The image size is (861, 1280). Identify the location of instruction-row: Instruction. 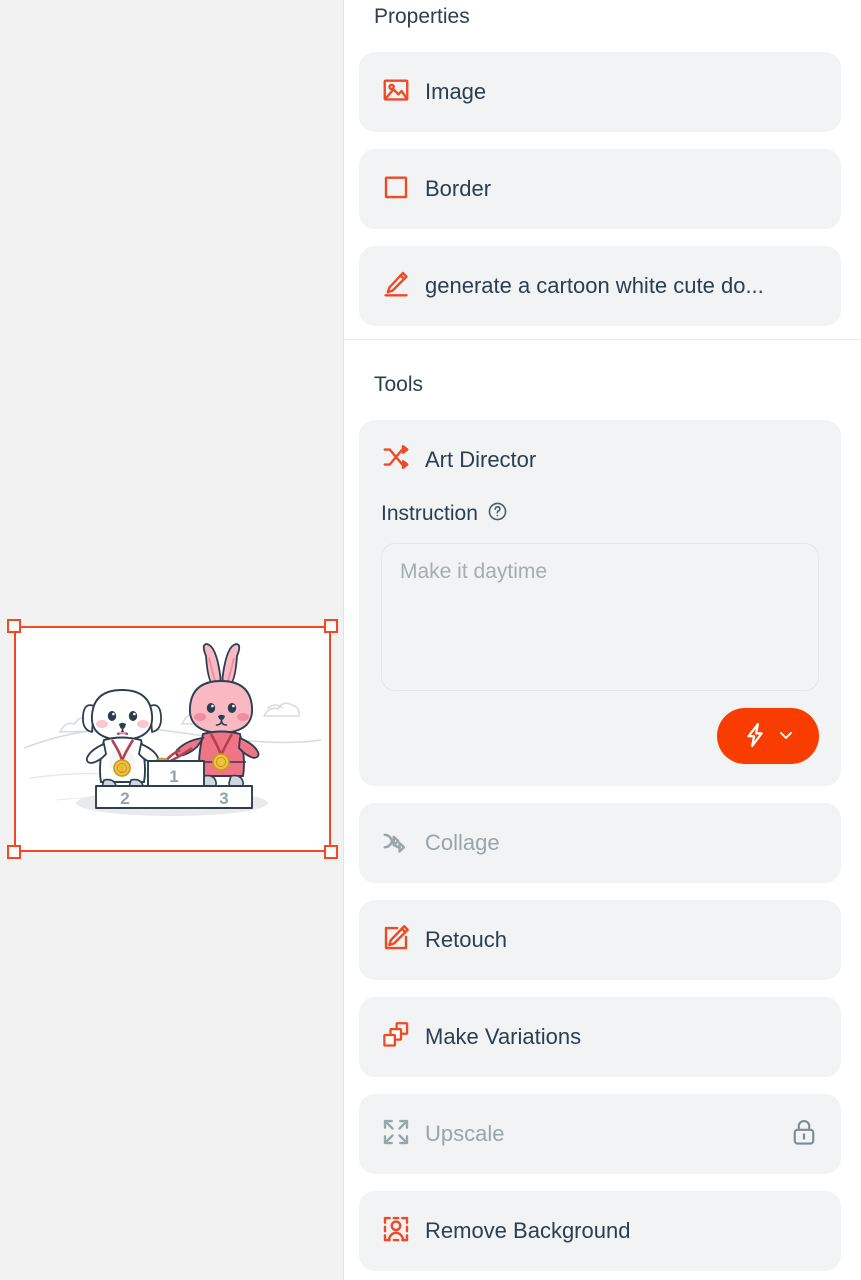
(600, 514).